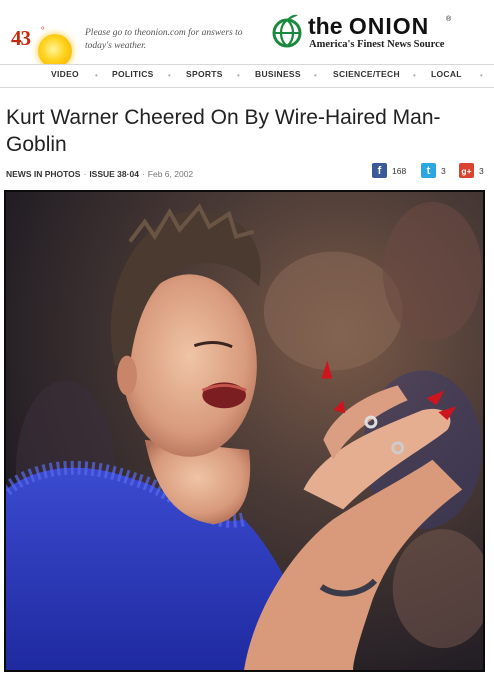  I want to click on facebook-icon: f, so click(379, 170).